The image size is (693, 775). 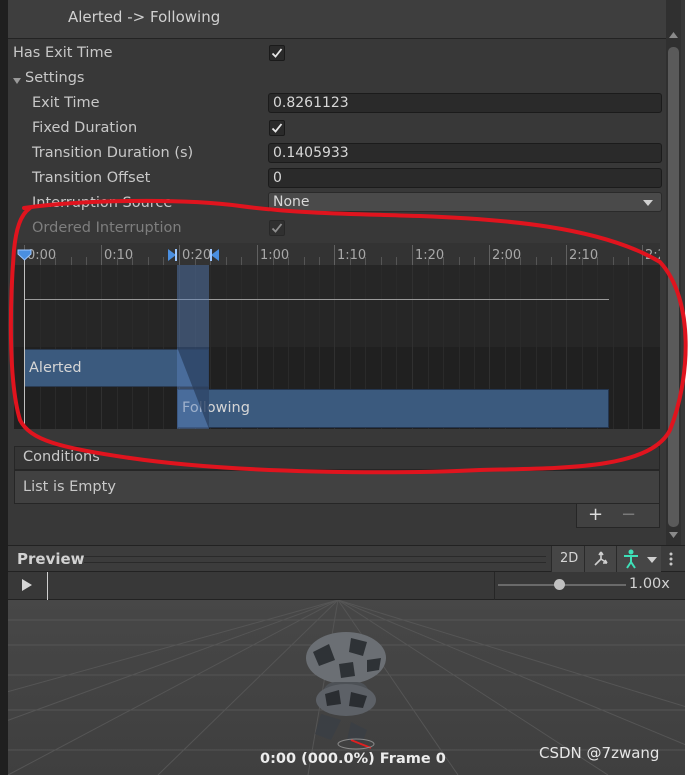 I want to click on ruler-tick-label: 2:10, so click(x=584, y=255).